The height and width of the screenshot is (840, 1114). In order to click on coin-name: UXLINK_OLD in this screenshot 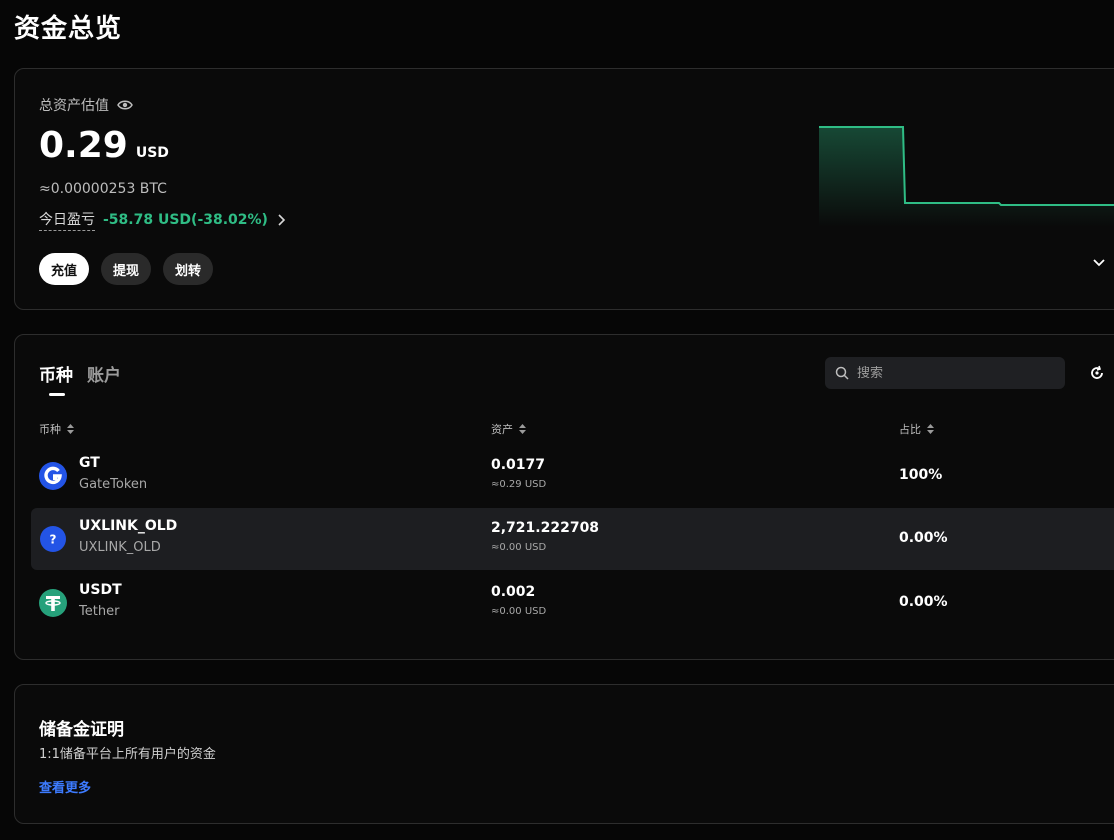, I will do `click(120, 547)`.